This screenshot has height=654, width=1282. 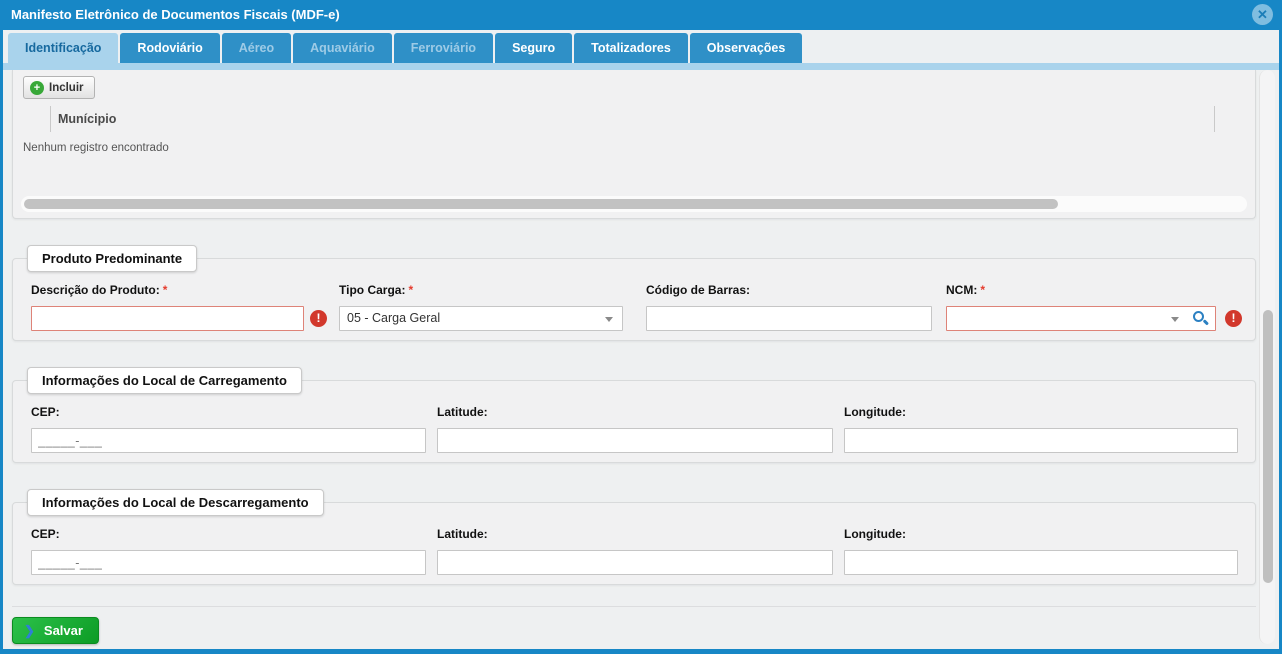 What do you see at coordinates (228, 562) in the screenshot?
I see `cep-descarregamento-input` at bounding box center [228, 562].